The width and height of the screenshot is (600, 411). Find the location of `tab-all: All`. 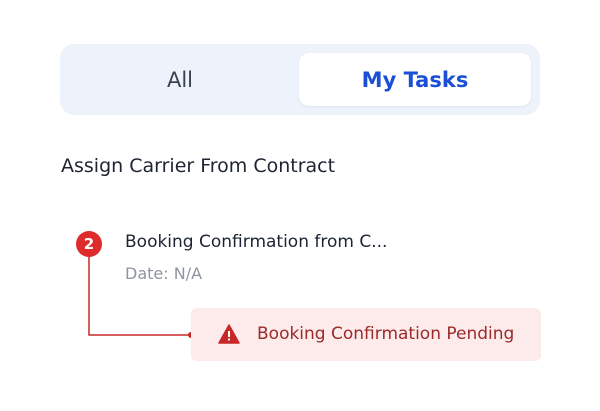

tab-all: All is located at coordinates (180, 79).